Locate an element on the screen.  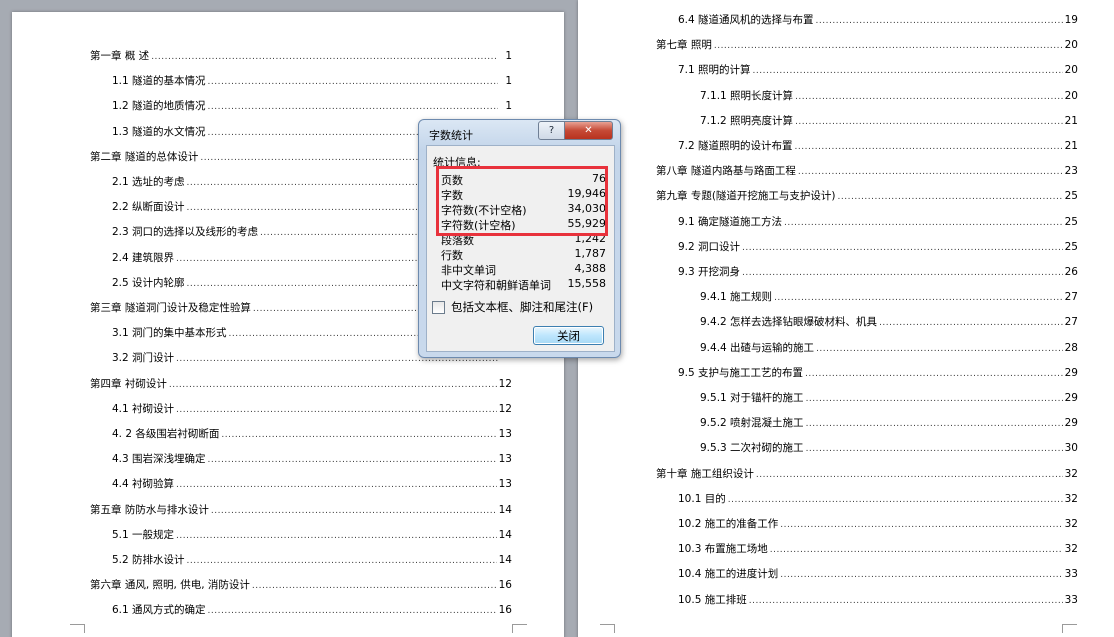
toc-entry: 4.1 衬砌设计 12 is located at coordinates (312, 409).